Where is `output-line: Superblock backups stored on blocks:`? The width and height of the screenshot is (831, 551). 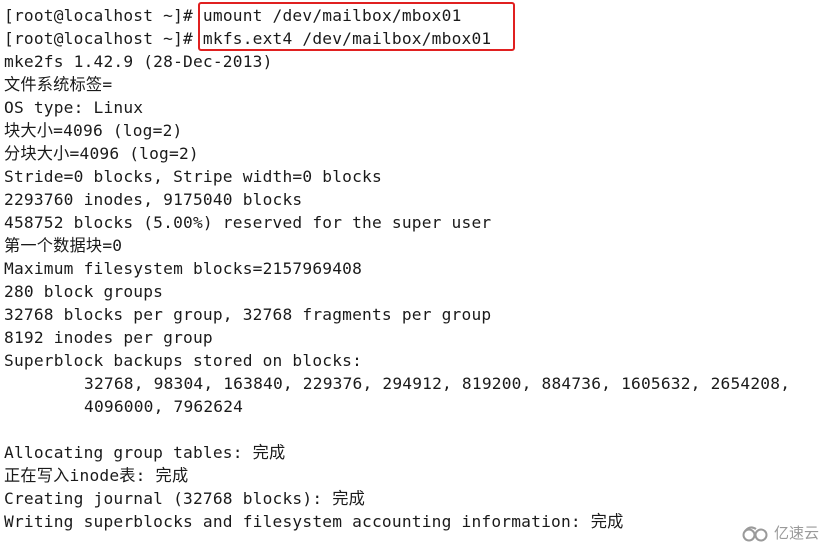 output-line: Superblock backups stored on blocks: is located at coordinates (183, 360).